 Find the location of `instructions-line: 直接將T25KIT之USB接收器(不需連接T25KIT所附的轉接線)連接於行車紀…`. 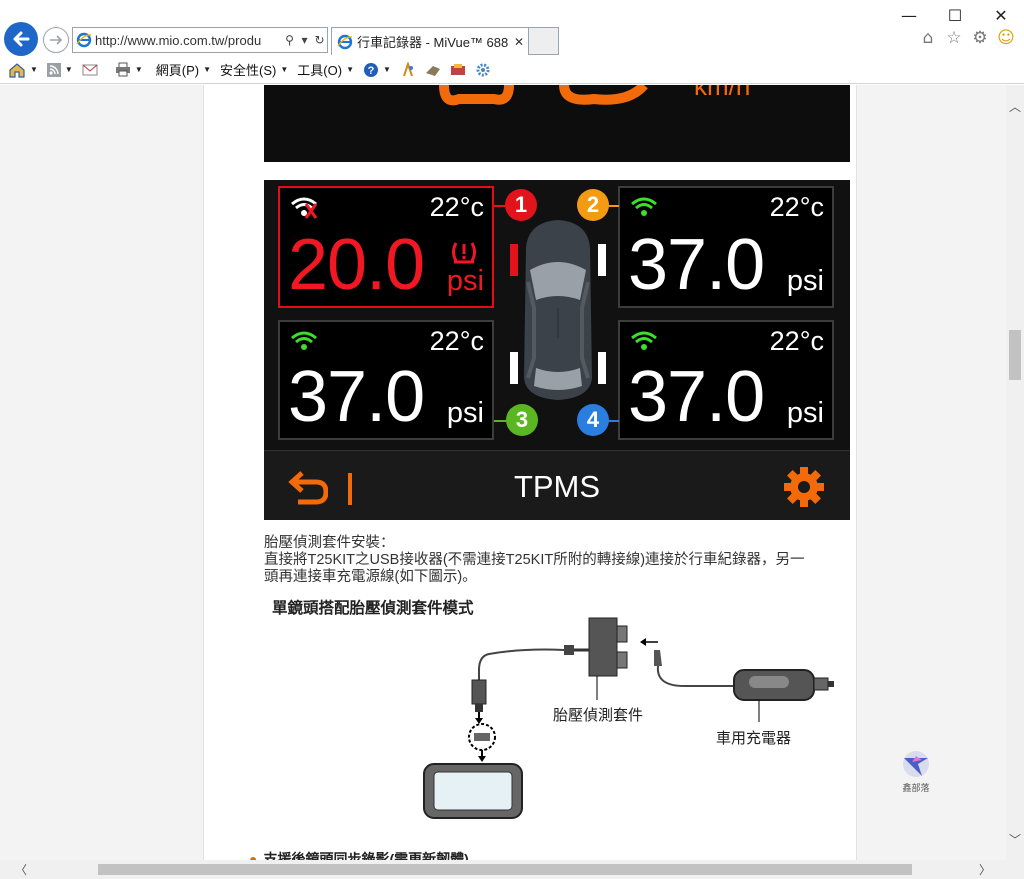

instructions-line: 直接將T25KIT之USB接收器(不需連接T25KIT所附的轉接線)連接於行車紀… is located at coordinates (534, 560).